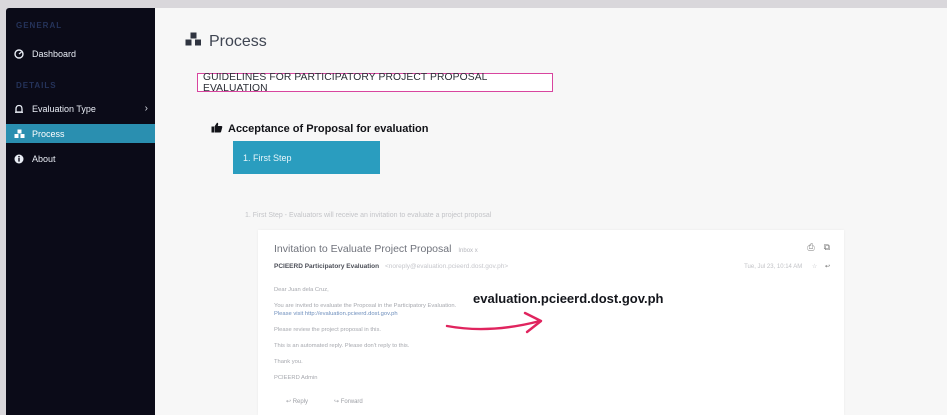  Describe the element at coordinates (300, 402) in the screenshot. I see `reply-label: Reply` at that location.